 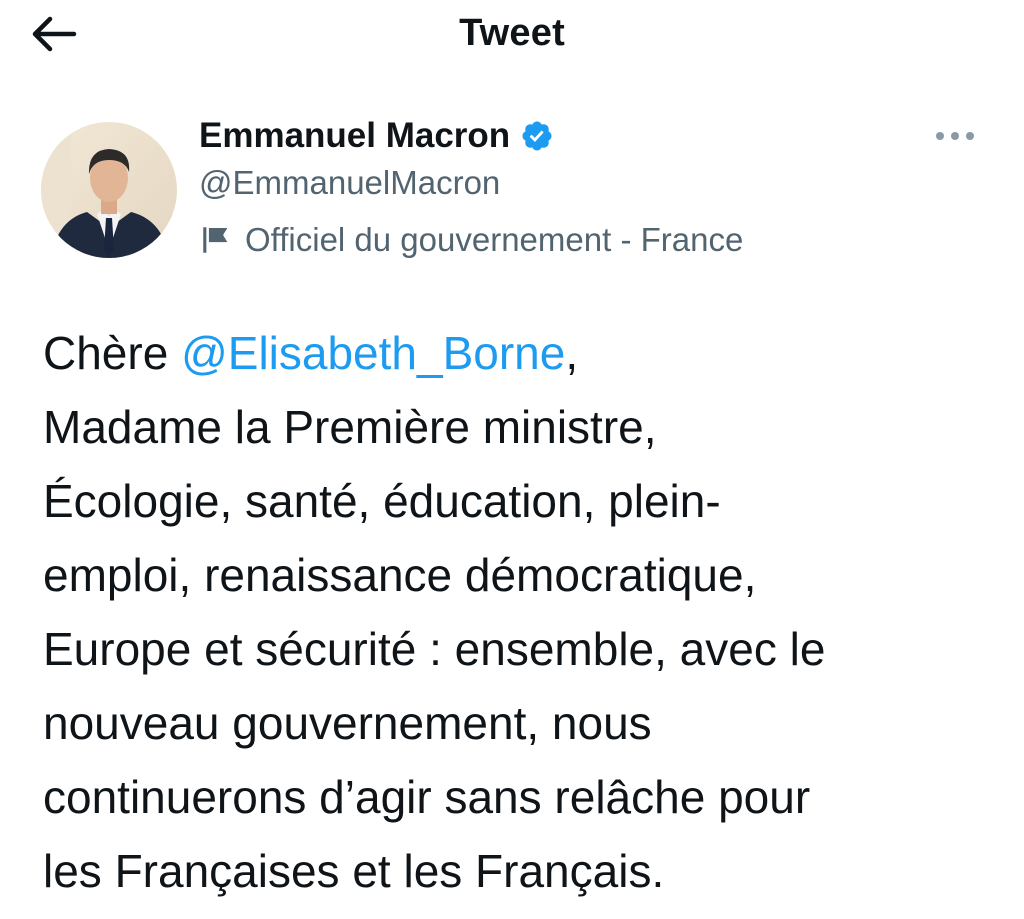 I want to click on top-bar: Tweet, so click(x=512, y=35).